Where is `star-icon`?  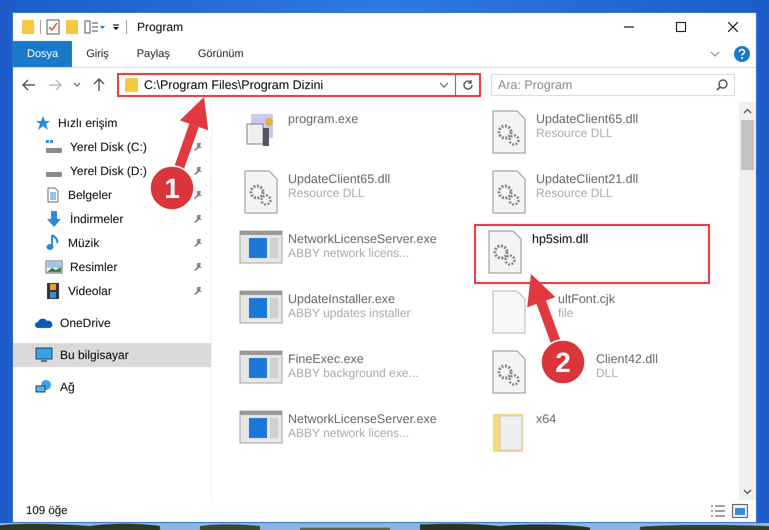 star-icon is located at coordinates (43, 123).